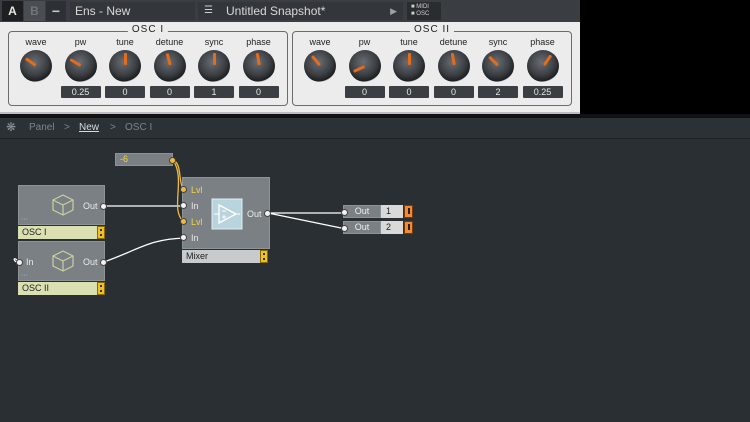  I want to click on mixer-menu-button, so click(264, 256).